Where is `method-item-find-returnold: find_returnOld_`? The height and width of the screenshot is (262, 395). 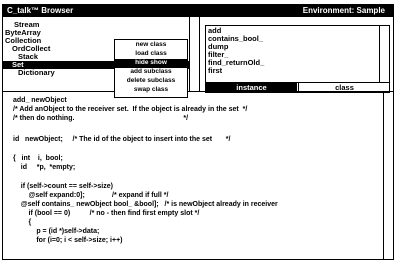
method-item-find-returnold: find_returnOld_ is located at coordinates (293, 63).